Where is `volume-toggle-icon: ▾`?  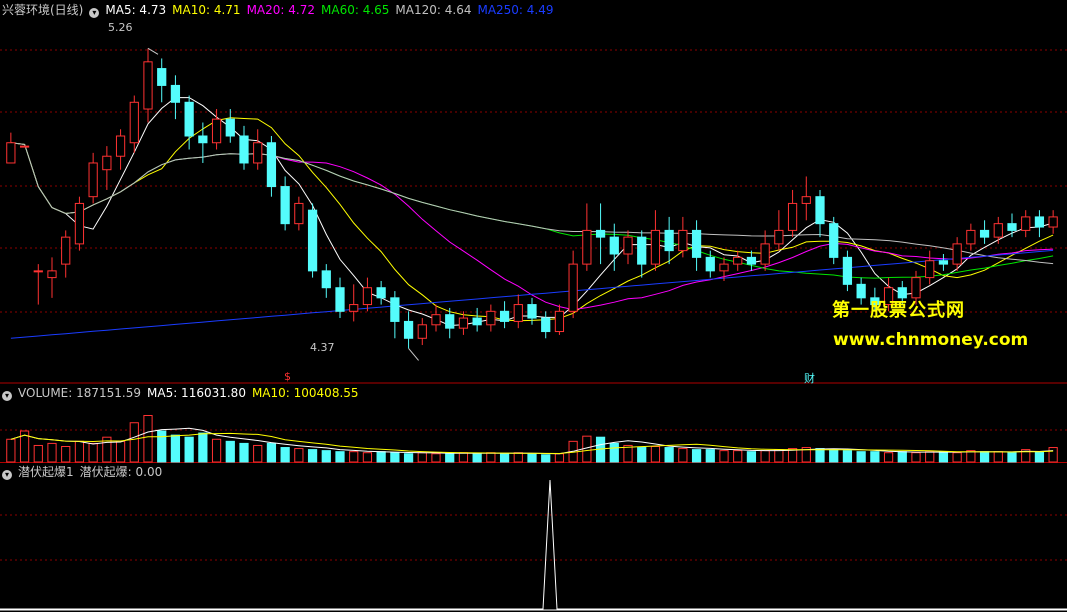 volume-toggle-icon: ▾ is located at coordinates (7, 396).